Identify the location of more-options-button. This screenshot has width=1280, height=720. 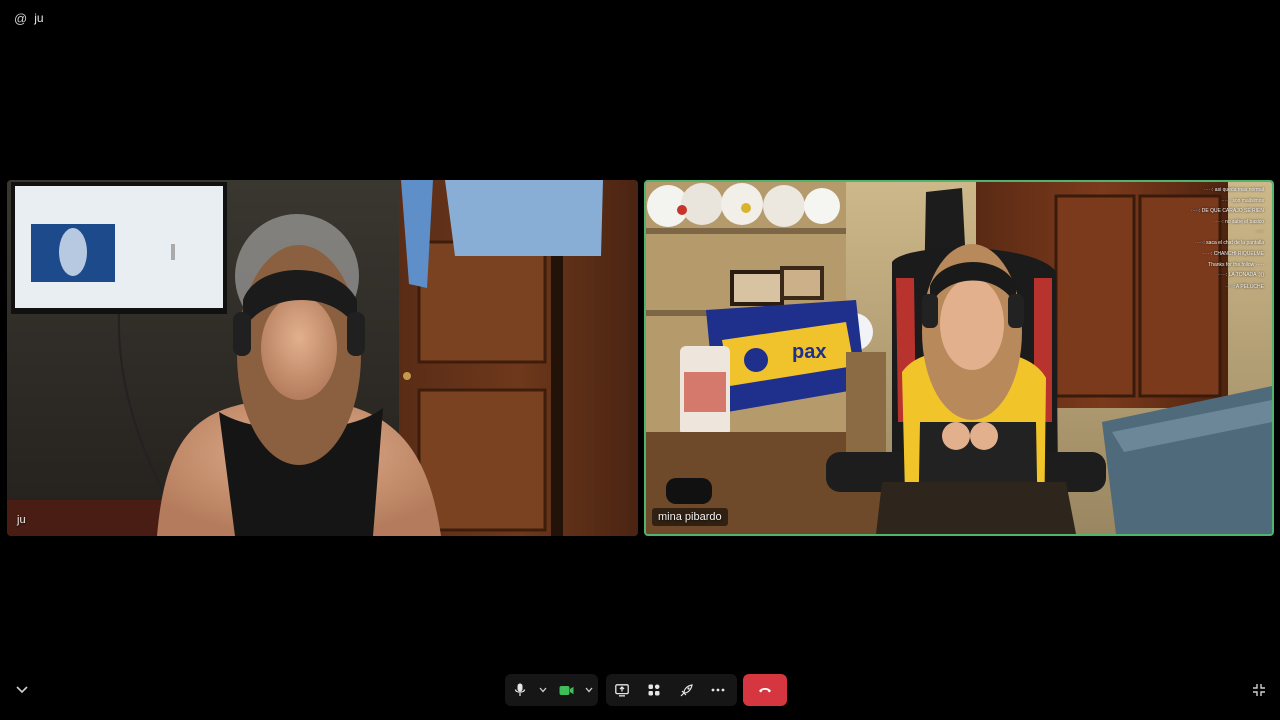
(718, 690).